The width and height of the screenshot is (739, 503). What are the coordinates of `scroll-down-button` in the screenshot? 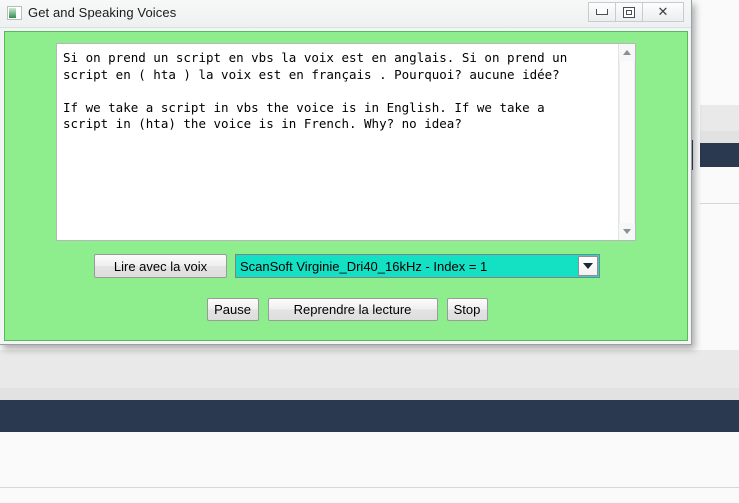 It's located at (627, 231).